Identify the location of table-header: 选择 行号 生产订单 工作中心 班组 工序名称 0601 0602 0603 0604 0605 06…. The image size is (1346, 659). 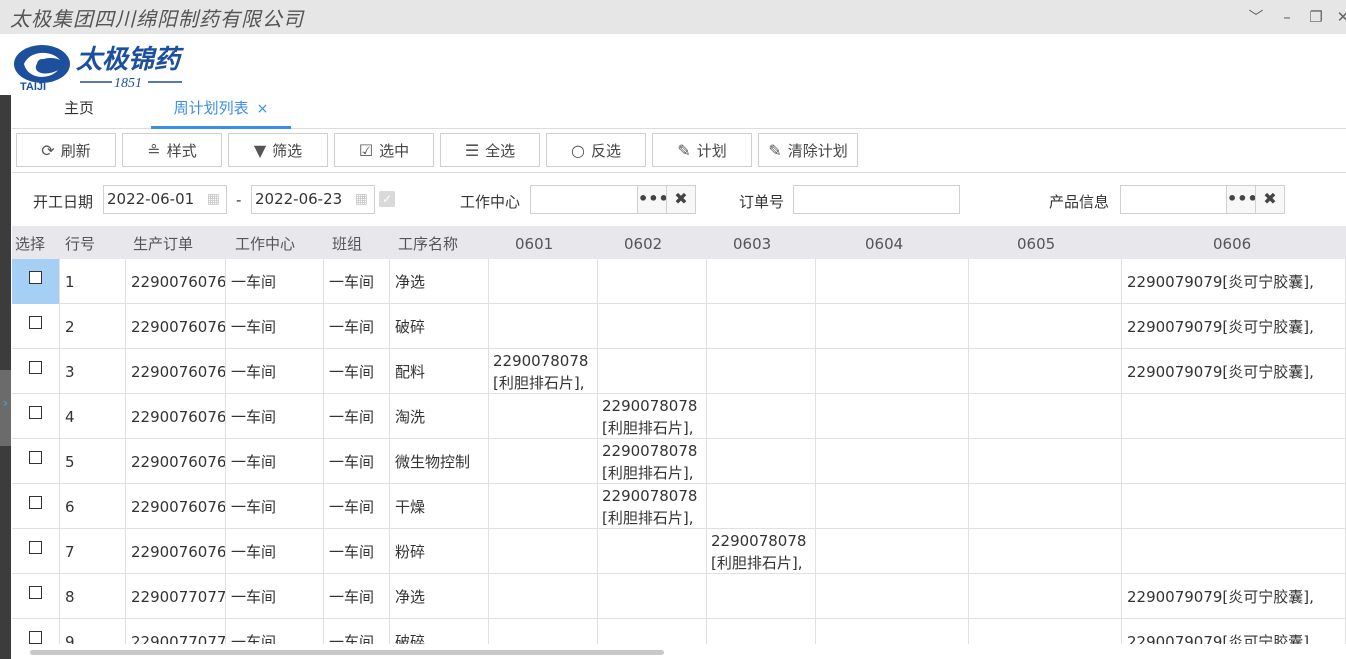
(679, 242).